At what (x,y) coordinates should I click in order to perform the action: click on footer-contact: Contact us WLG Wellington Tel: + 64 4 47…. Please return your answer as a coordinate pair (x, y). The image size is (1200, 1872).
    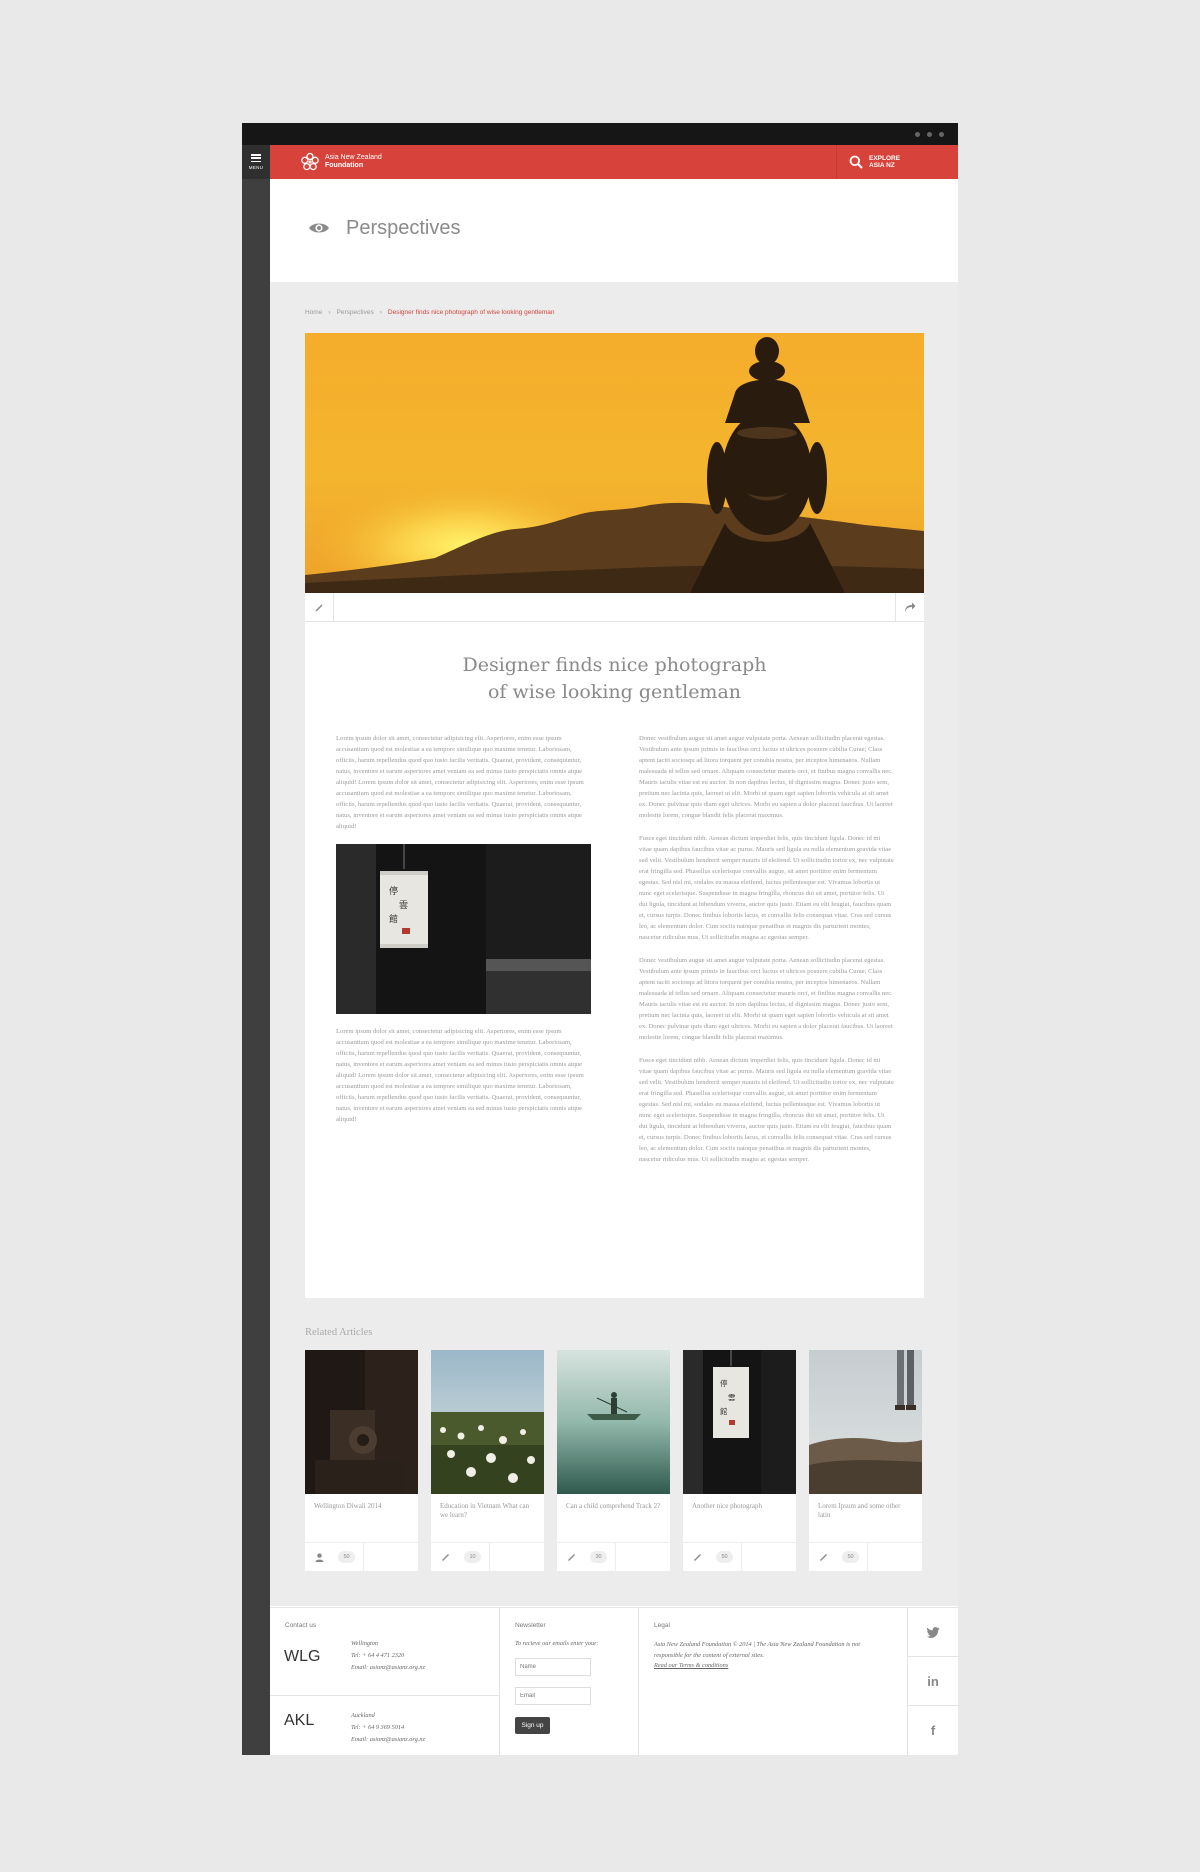
    Looking at the image, I should click on (385, 1682).